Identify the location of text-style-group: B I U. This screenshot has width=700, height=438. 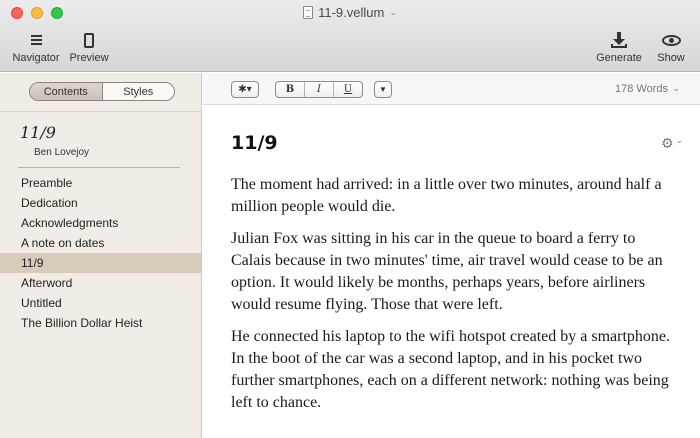
(319, 89).